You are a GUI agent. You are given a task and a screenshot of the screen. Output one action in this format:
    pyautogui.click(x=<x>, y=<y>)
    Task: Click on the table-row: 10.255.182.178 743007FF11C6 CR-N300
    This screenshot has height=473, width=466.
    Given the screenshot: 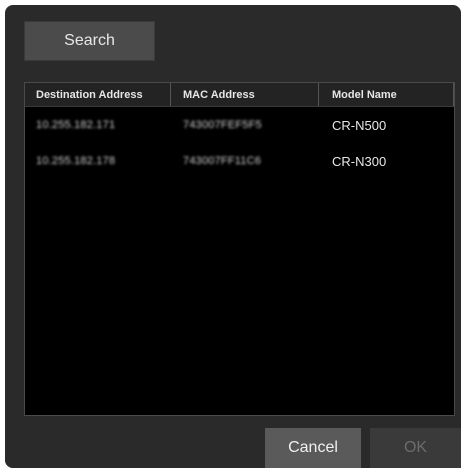 What is the action you would take?
    pyautogui.click(x=239, y=161)
    